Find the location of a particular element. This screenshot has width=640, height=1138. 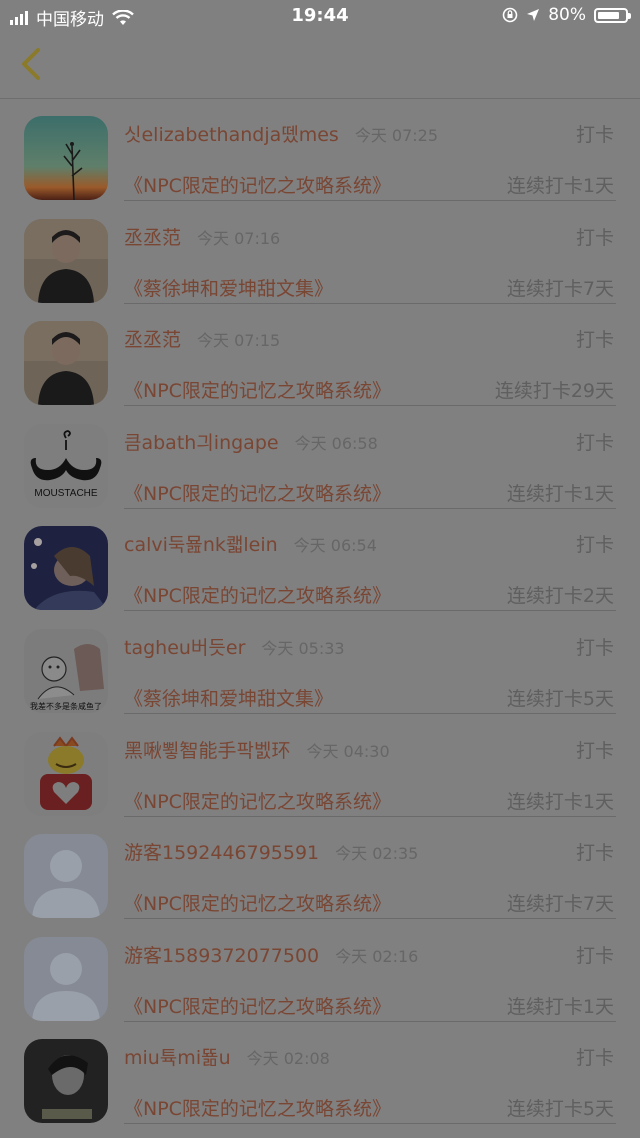

location-arrow-icon is located at coordinates (533, 15).